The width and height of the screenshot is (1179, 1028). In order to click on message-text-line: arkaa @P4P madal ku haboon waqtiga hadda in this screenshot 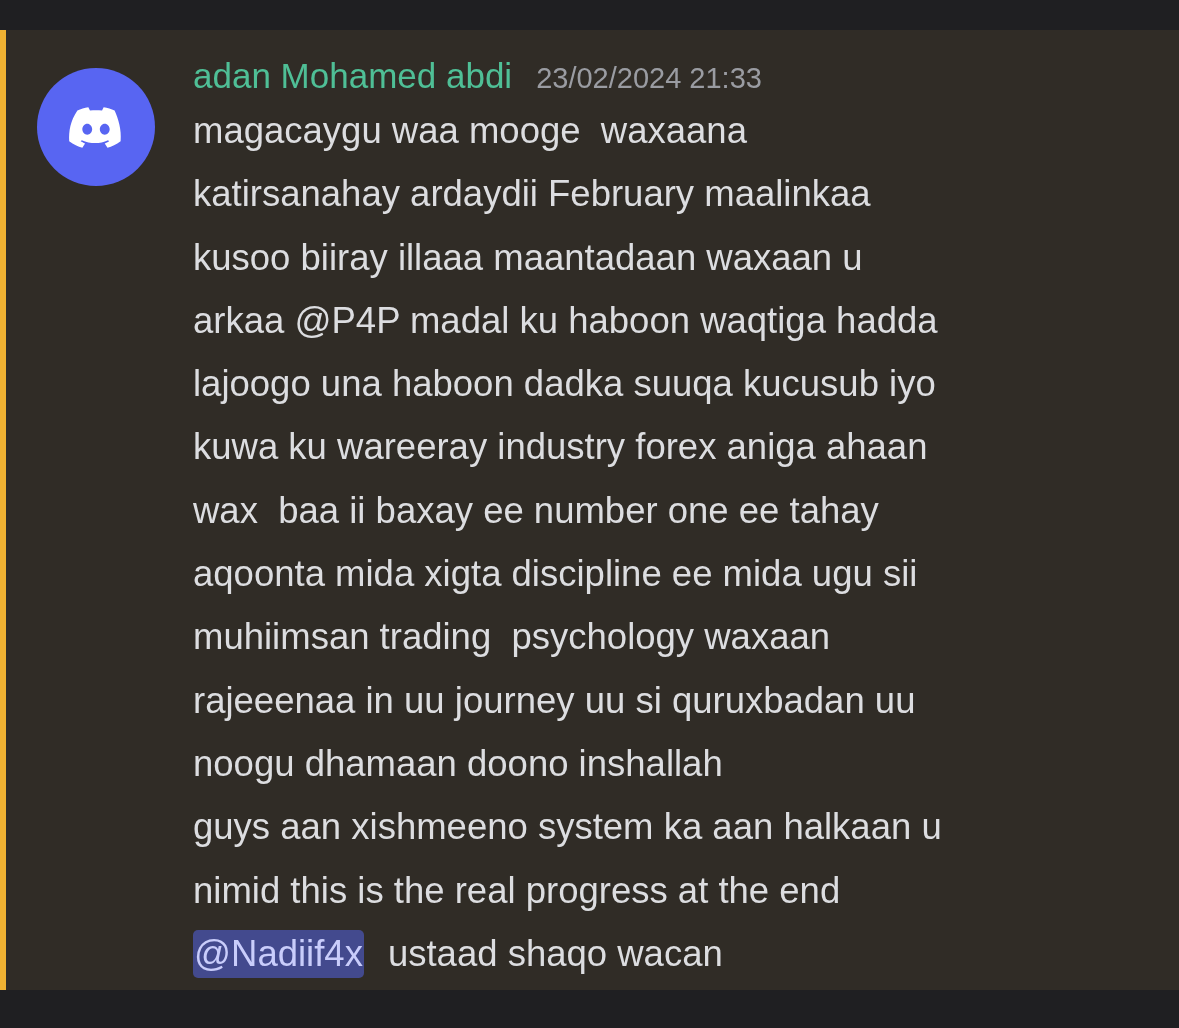, I will do `click(566, 320)`.